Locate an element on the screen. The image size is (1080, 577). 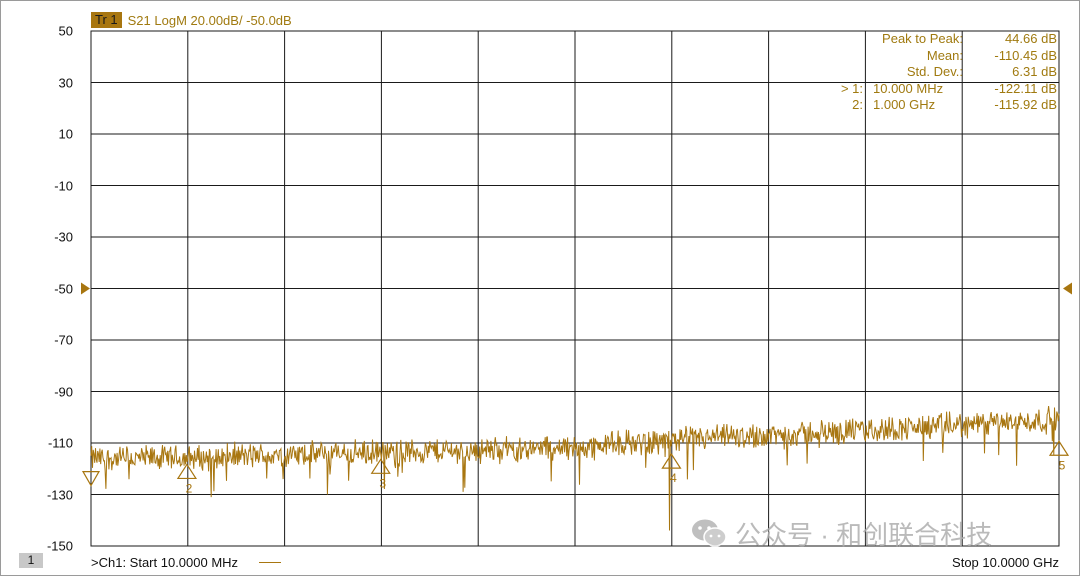
stat-label: Mean: is located at coordinates (944, 55).